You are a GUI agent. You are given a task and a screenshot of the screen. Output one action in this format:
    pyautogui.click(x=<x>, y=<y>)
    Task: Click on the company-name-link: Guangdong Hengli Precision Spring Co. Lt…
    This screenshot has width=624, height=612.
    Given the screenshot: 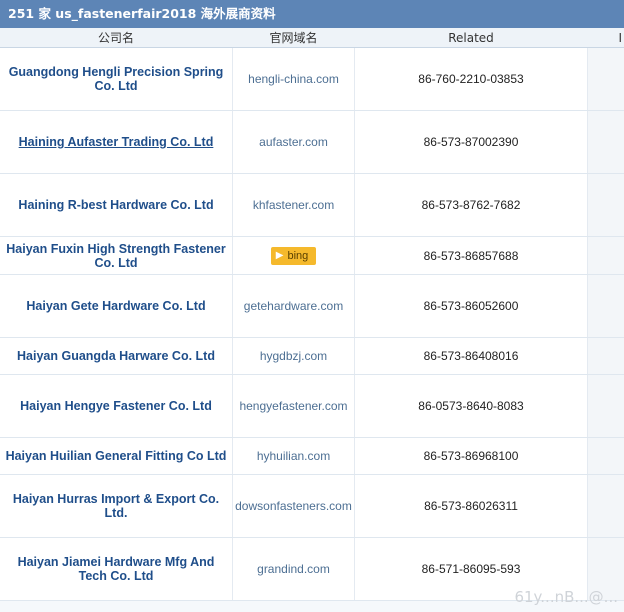 What is the action you would take?
    pyautogui.click(x=116, y=79)
    